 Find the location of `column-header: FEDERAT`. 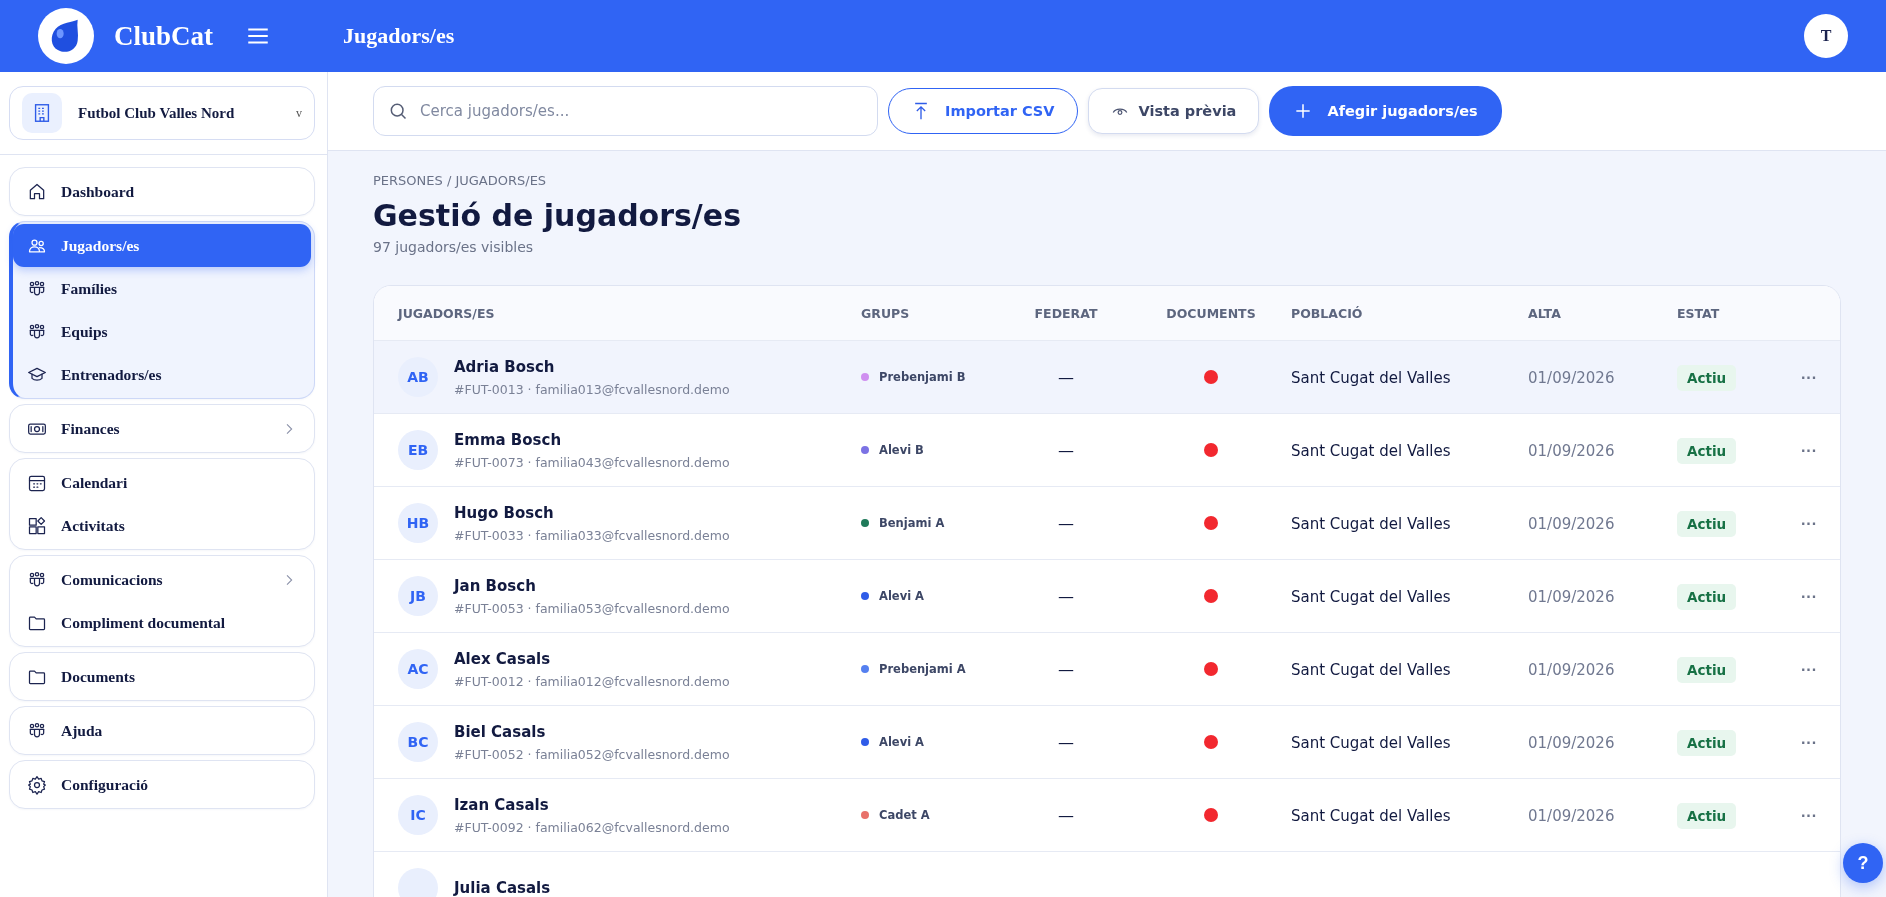

column-header: FEDERAT is located at coordinates (1066, 313).